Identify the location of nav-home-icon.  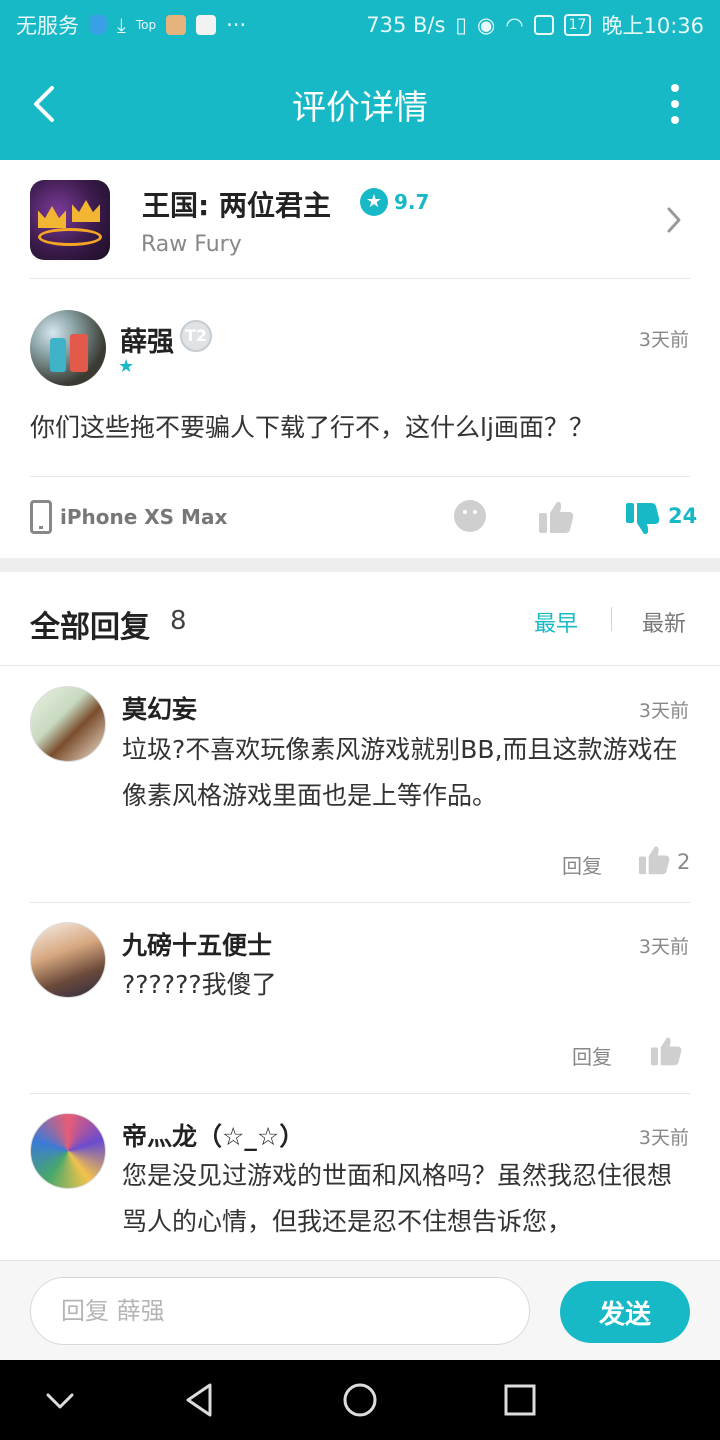
(360, 1400).